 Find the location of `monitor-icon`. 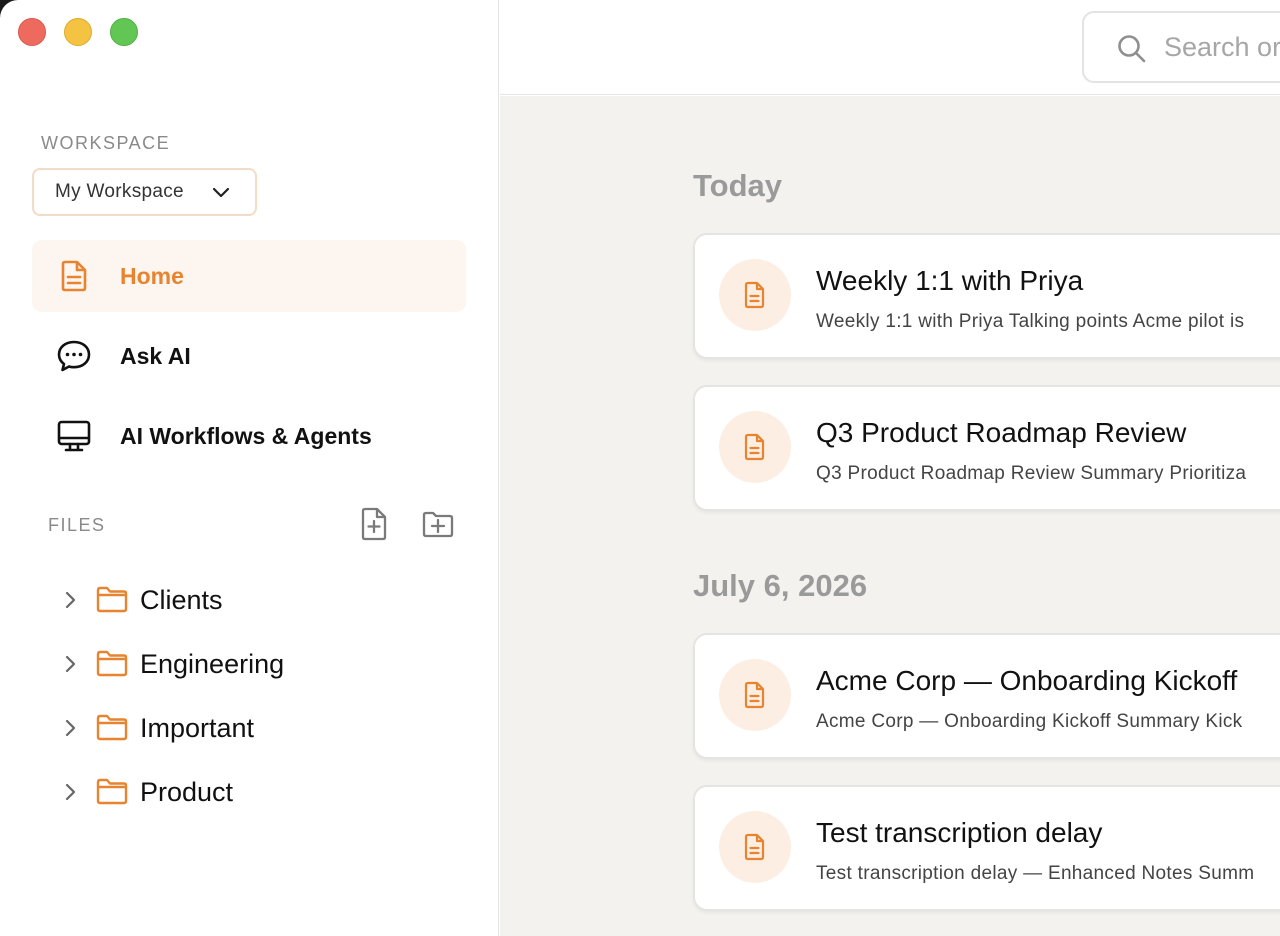

monitor-icon is located at coordinates (74, 436).